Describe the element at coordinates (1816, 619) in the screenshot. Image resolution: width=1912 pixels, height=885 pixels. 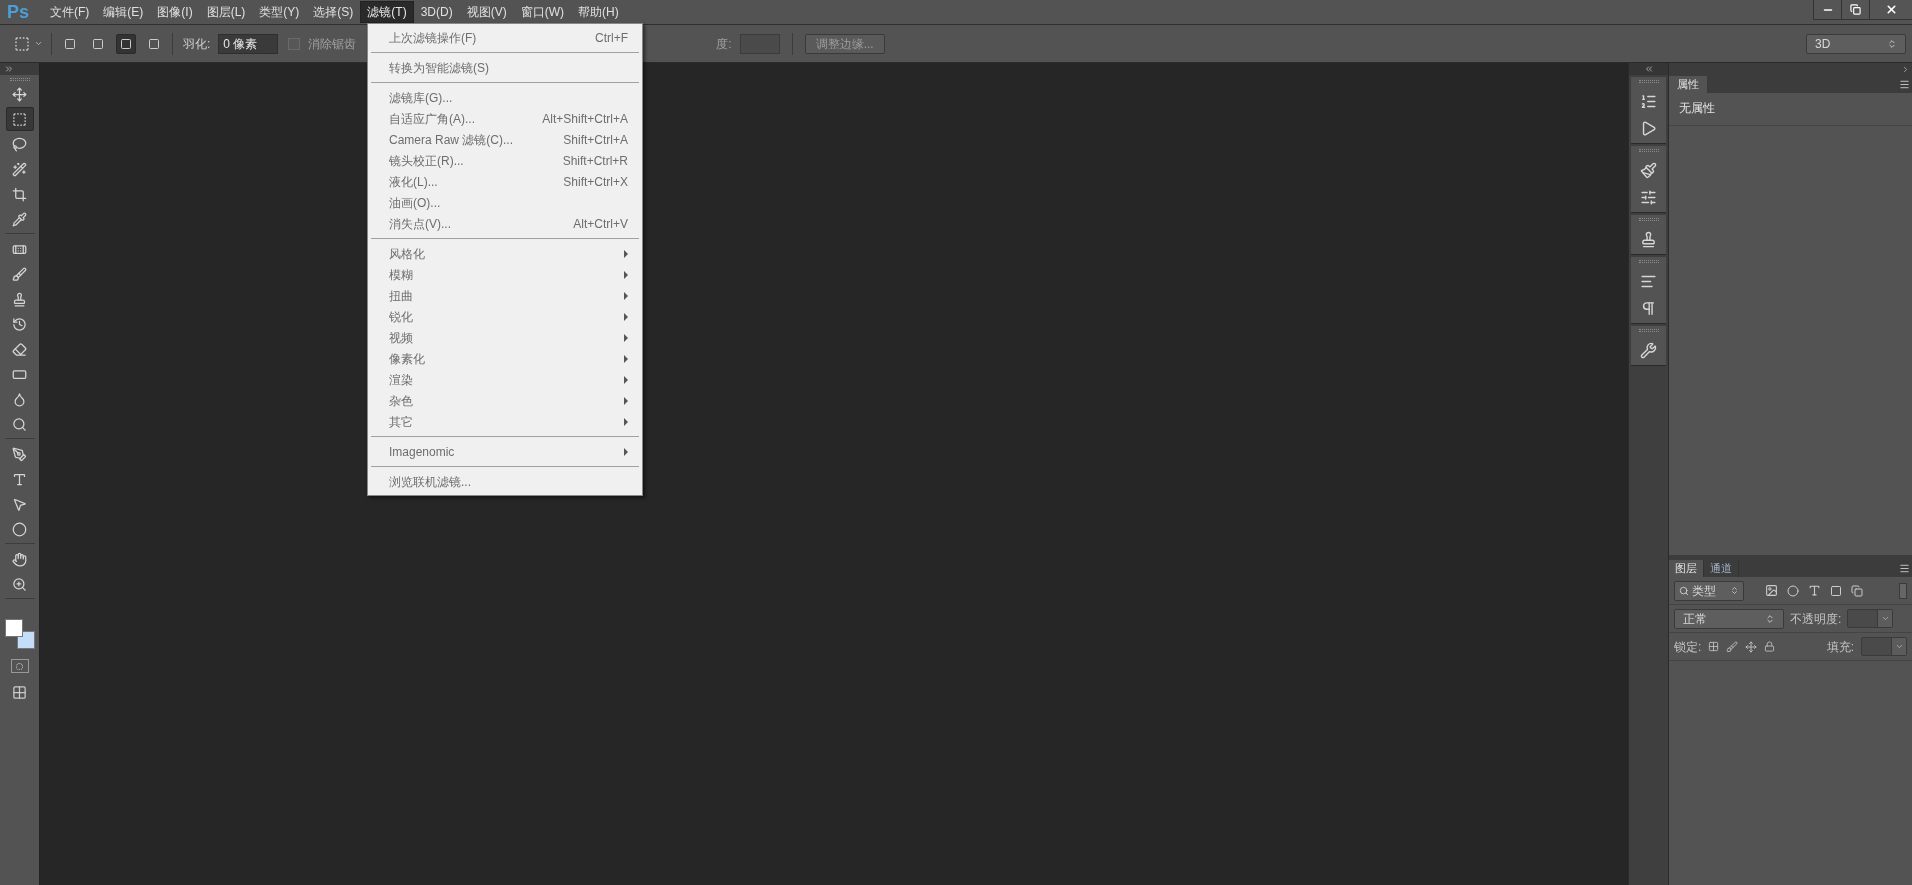
I see `opacity-label: 不透明度:` at that location.